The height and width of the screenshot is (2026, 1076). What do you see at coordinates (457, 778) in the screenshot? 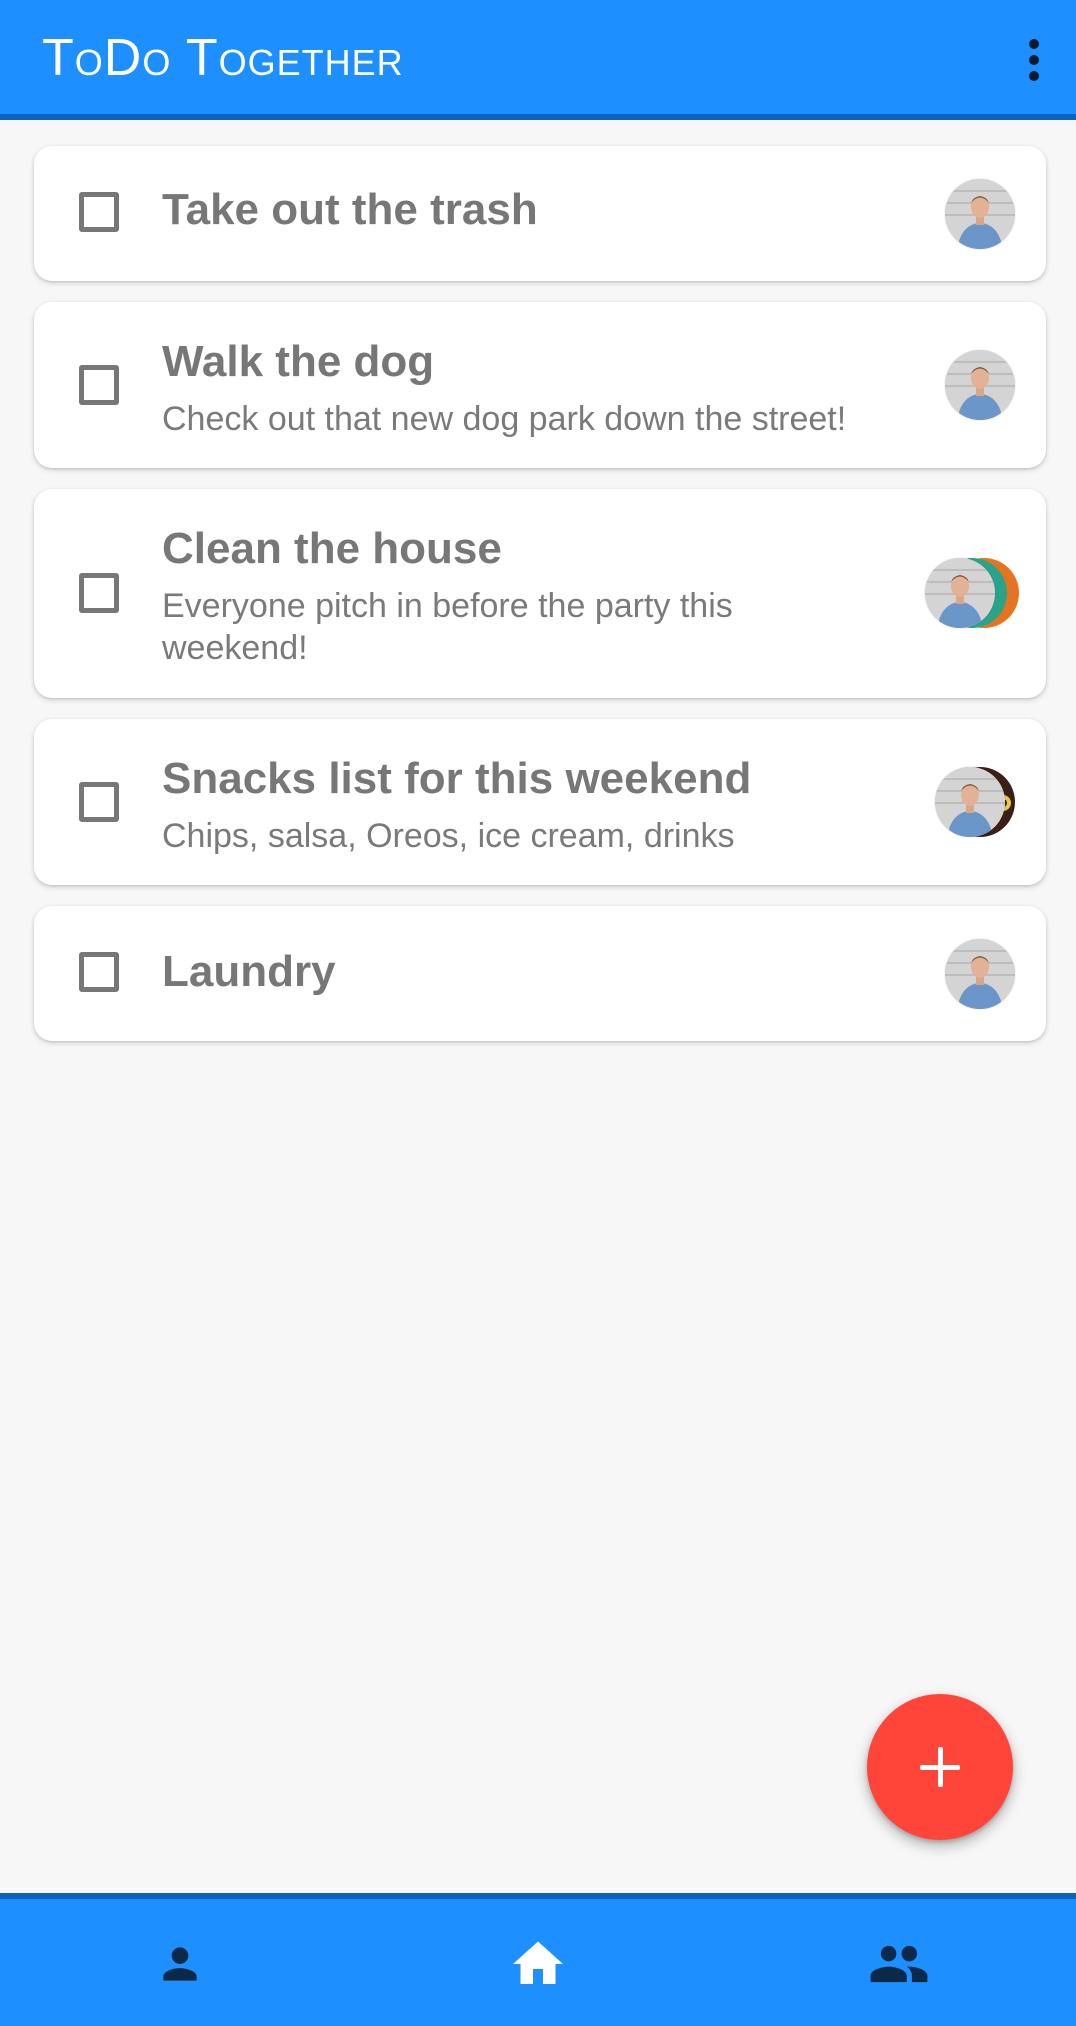
I see `task-title: Snacks list for this weekend` at bounding box center [457, 778].